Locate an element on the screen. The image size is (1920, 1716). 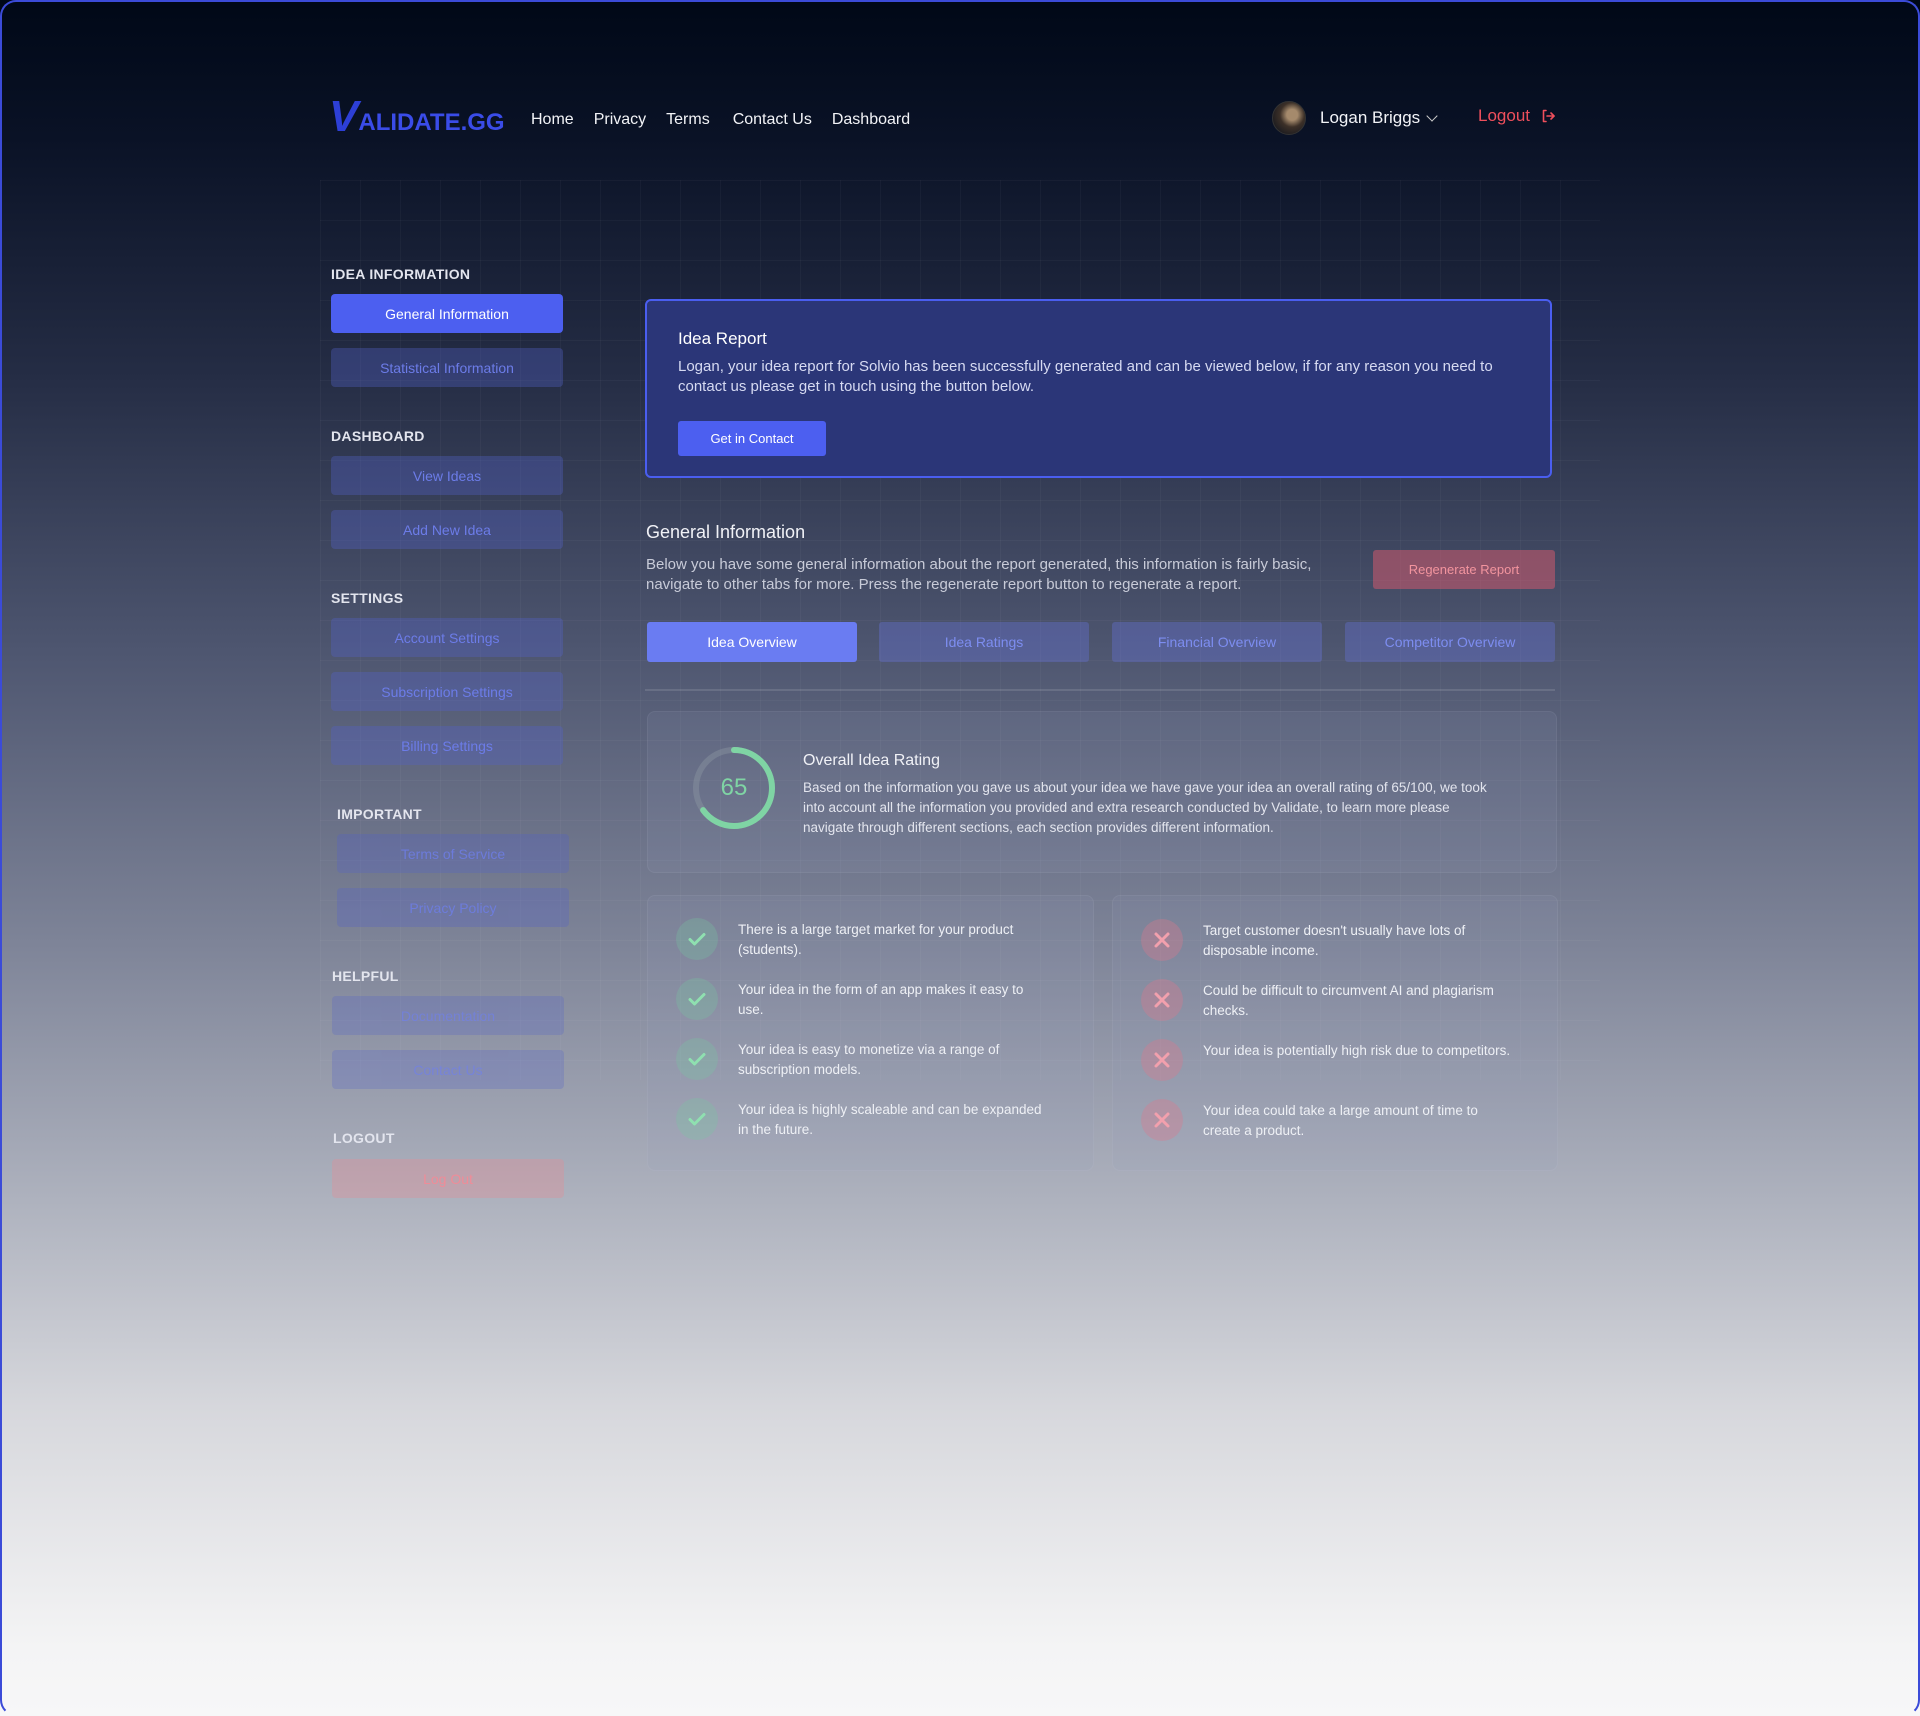
sidebar-item-contact-us: Contact Us is located at coordinates (448, 1069).